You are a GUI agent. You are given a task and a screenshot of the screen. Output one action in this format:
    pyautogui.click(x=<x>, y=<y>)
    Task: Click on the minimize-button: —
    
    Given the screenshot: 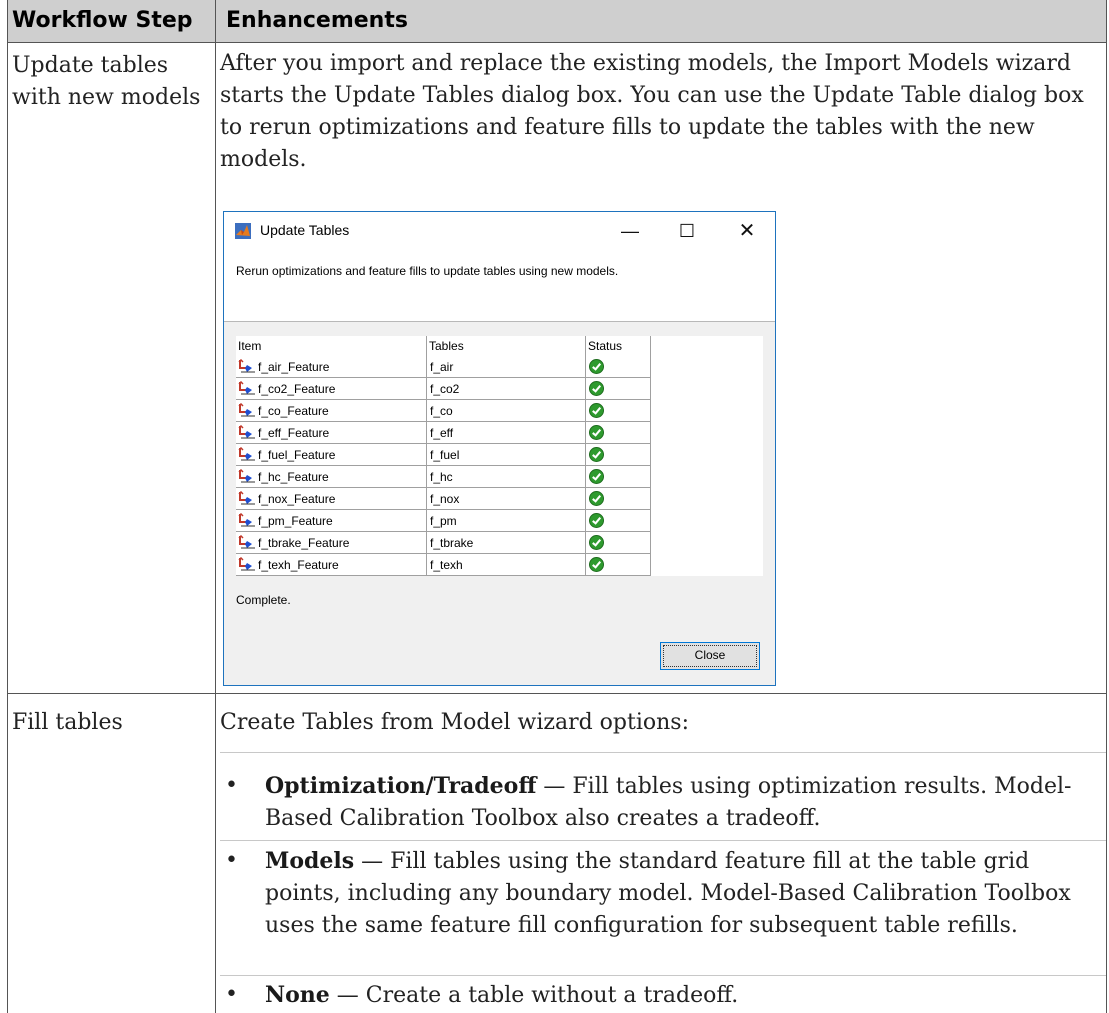 What is the action you would take?
    pyautogui.click(x=630, y=231)
    